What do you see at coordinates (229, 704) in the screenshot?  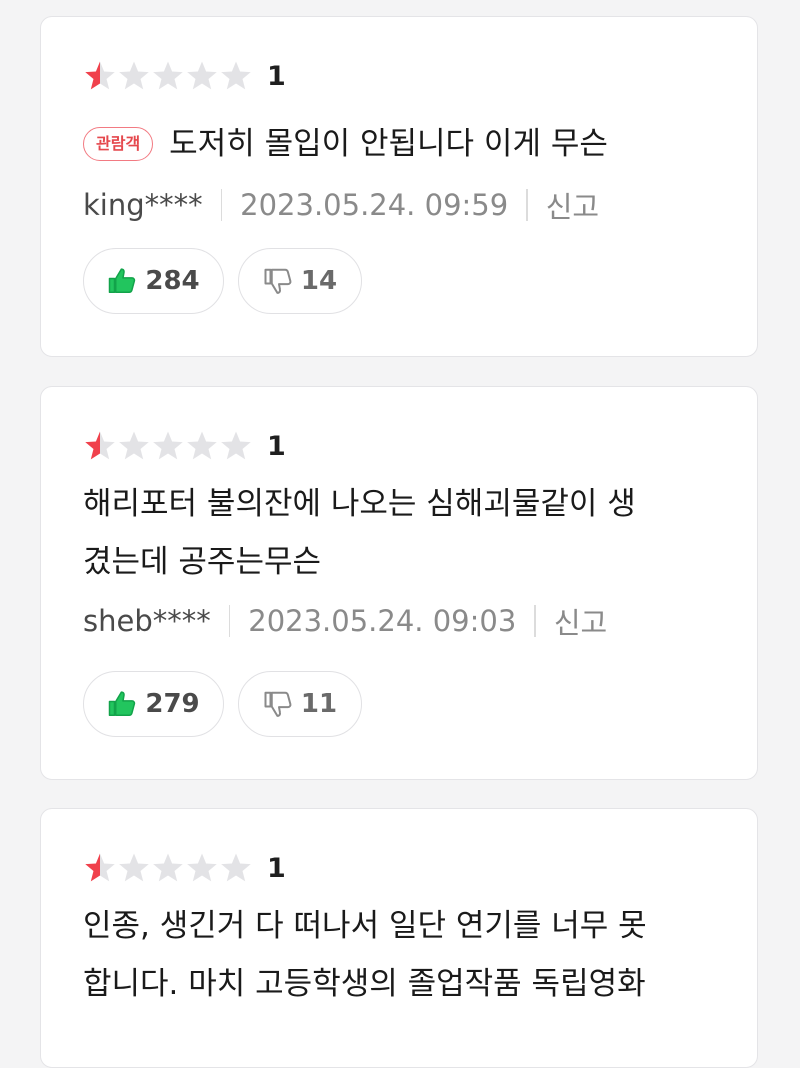 I see `vote-buttons: 279 11` at bounding box center [229, 704].